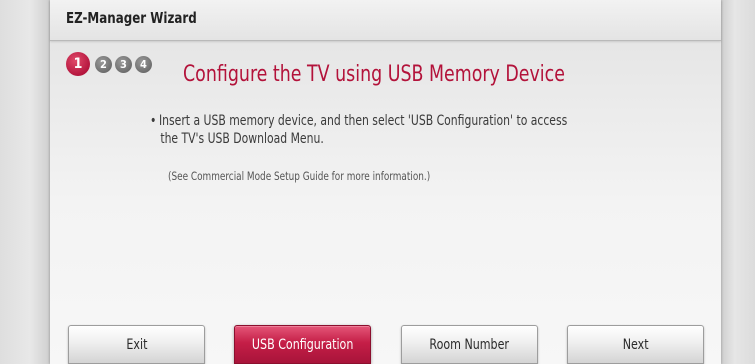 This screenshot has width=755, height=364. I want to click on step-3-indicator: 3, so click(123, 64).